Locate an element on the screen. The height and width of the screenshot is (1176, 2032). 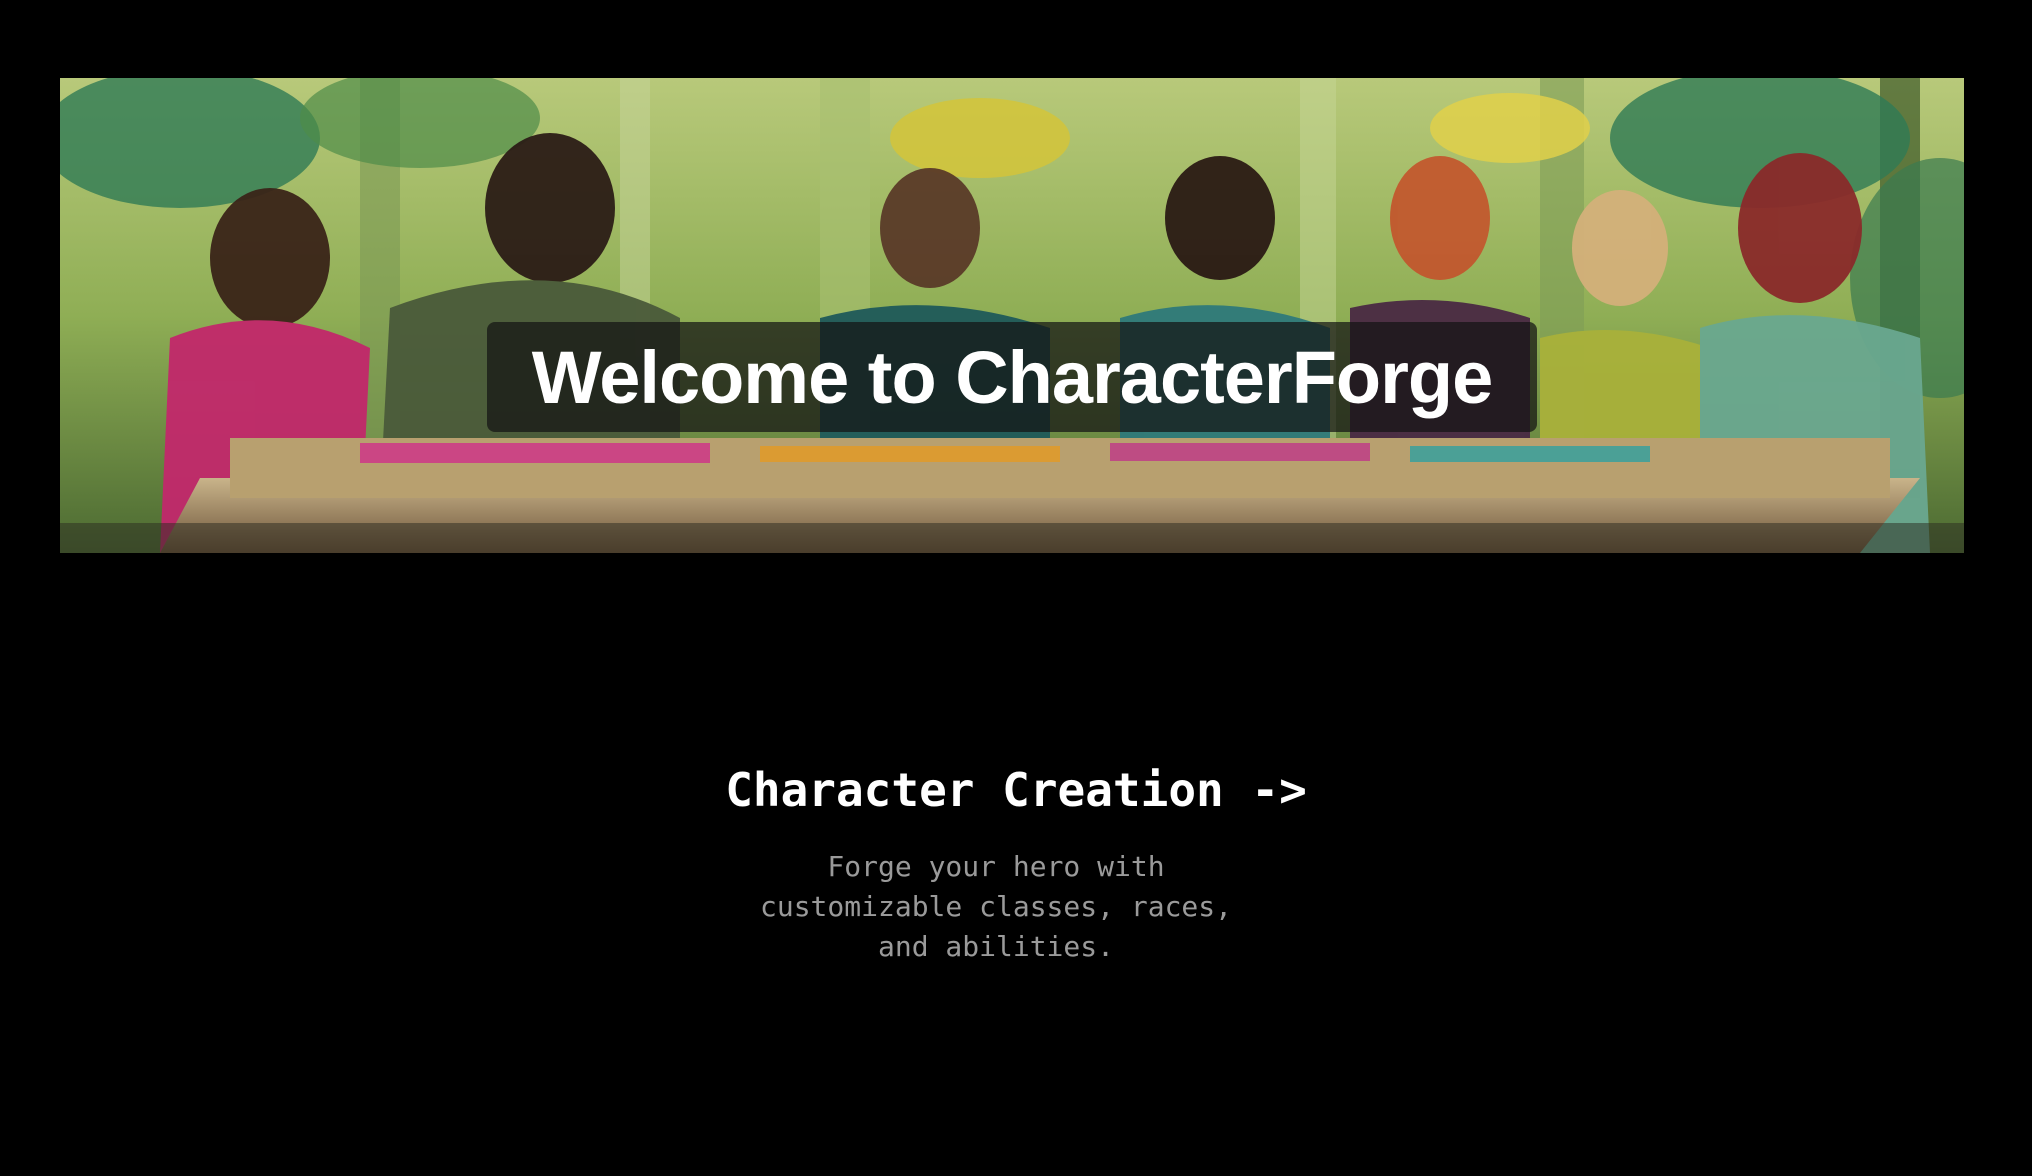
page-title: Welcome to CharacterForge is located at coordinates (1012, 377).